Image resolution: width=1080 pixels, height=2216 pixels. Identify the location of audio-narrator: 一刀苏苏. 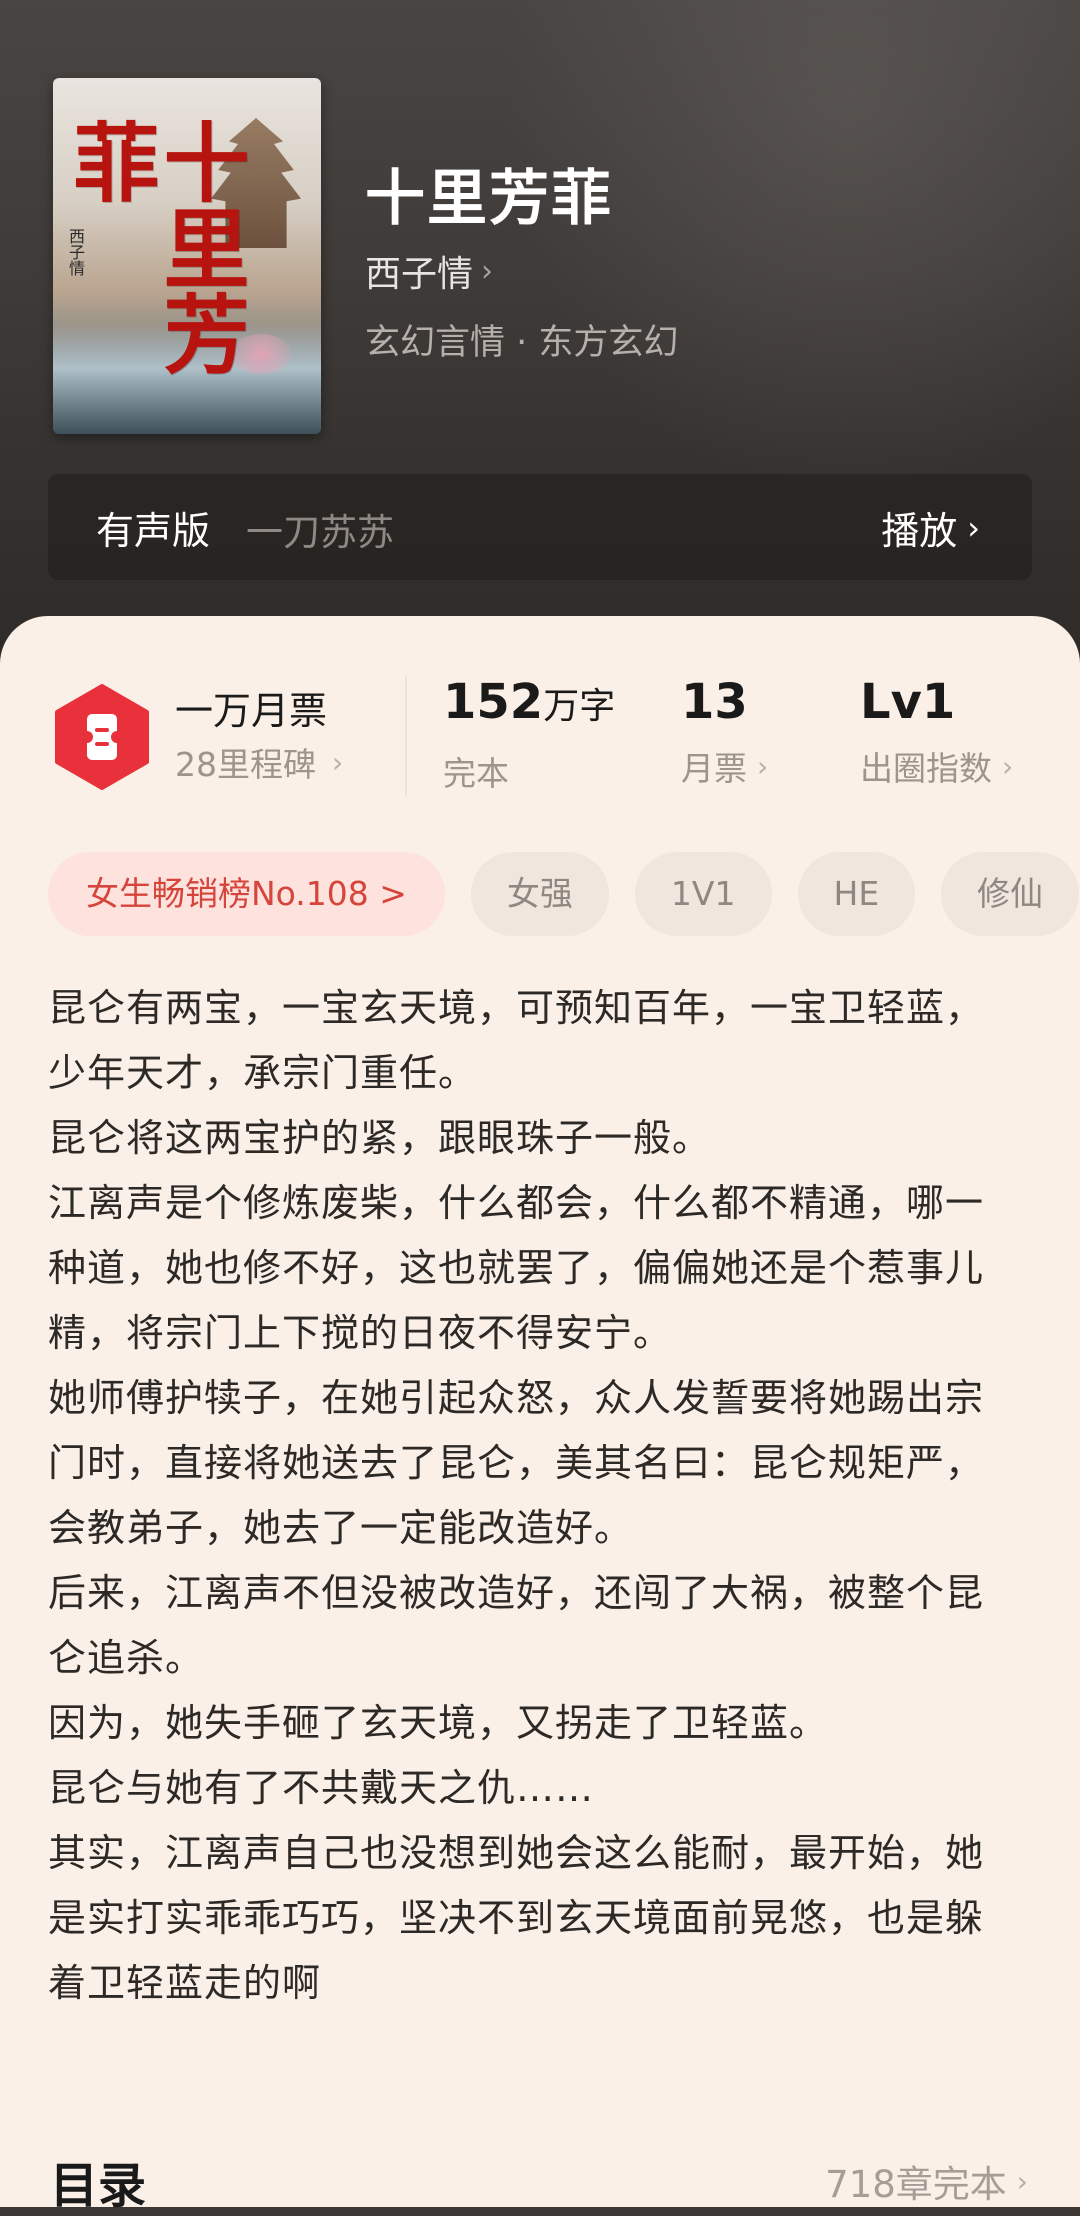
(320, 532).